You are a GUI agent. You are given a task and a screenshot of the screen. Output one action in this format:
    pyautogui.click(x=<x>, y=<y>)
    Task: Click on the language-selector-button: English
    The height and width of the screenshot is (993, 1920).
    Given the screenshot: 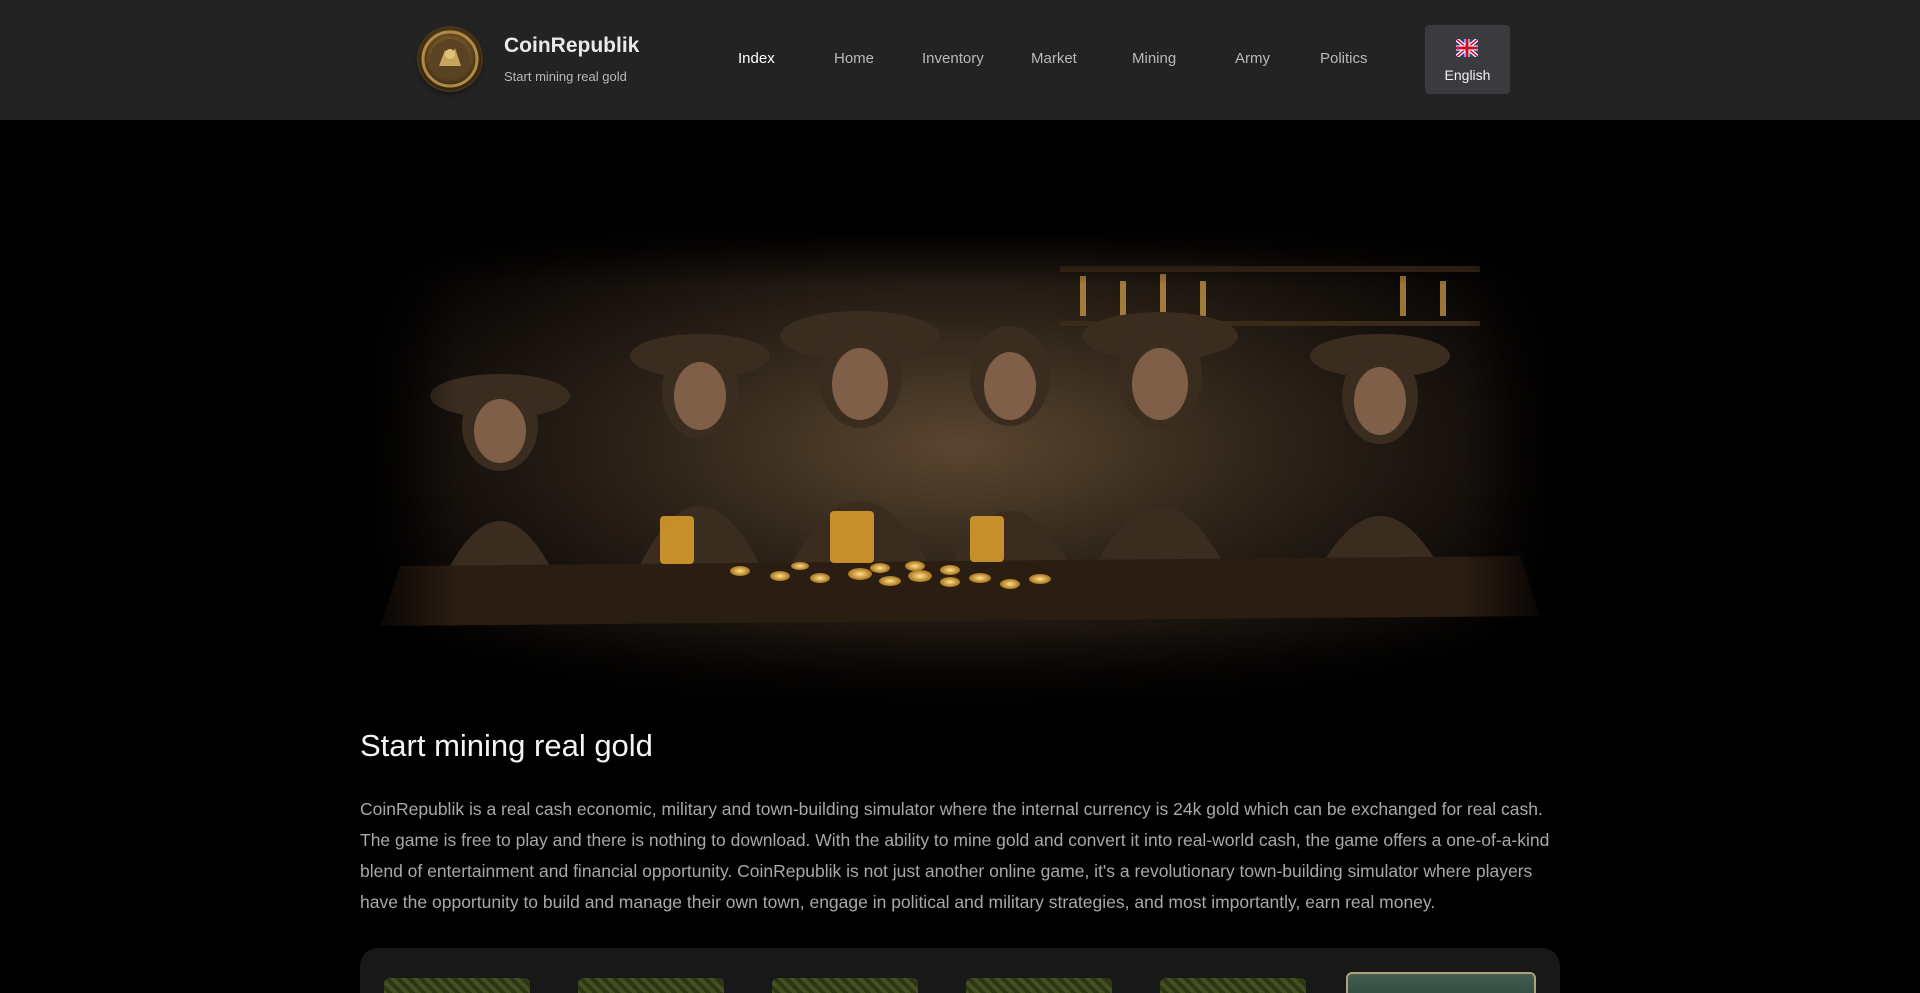 What is the action you would take?
    pyautogui.click(x=1467, y=59)
    